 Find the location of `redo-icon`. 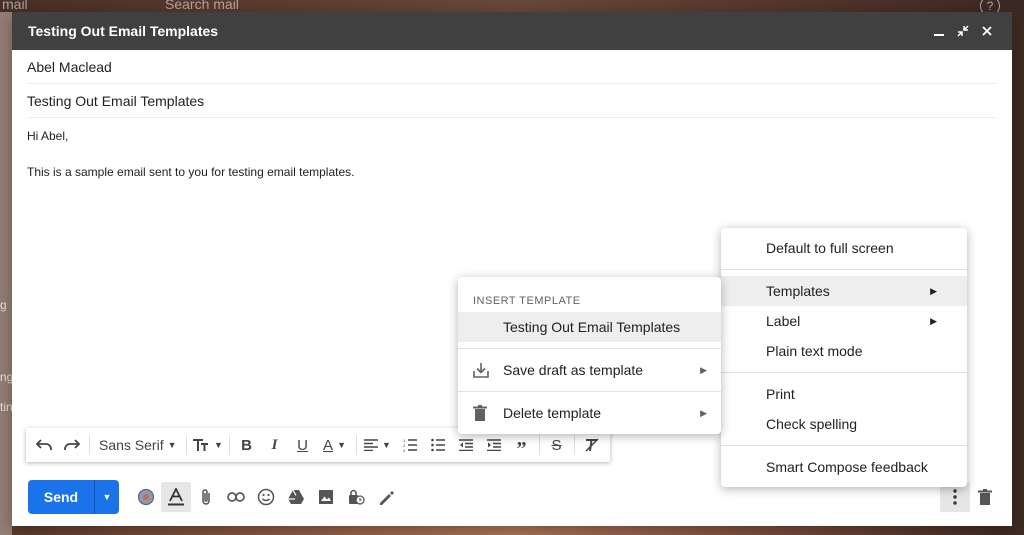

redo-icon is located at coordinates (72, 445).